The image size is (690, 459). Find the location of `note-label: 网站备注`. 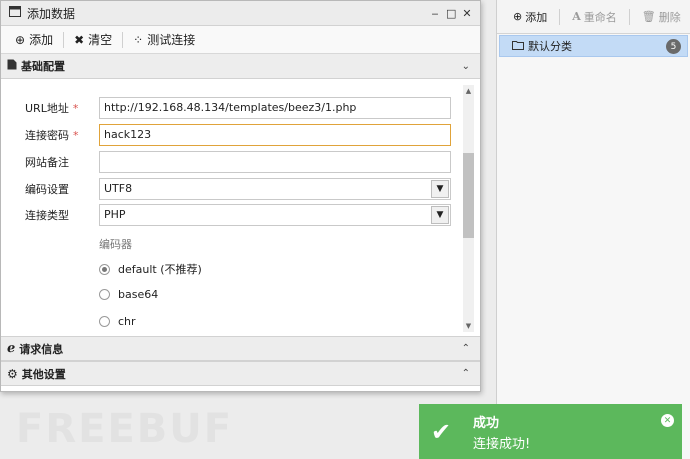

note-label: 网站备注 is located at coordinates (47, 162).